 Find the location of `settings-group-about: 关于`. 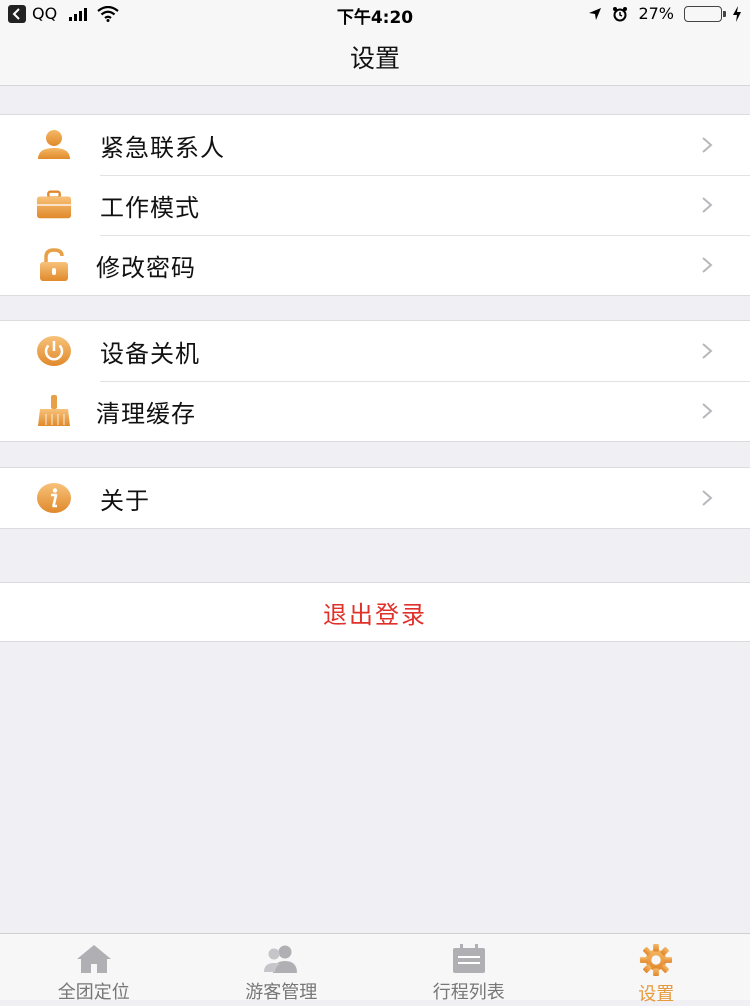

settings-group-about: 关于 is located at coordinates (375, 498).